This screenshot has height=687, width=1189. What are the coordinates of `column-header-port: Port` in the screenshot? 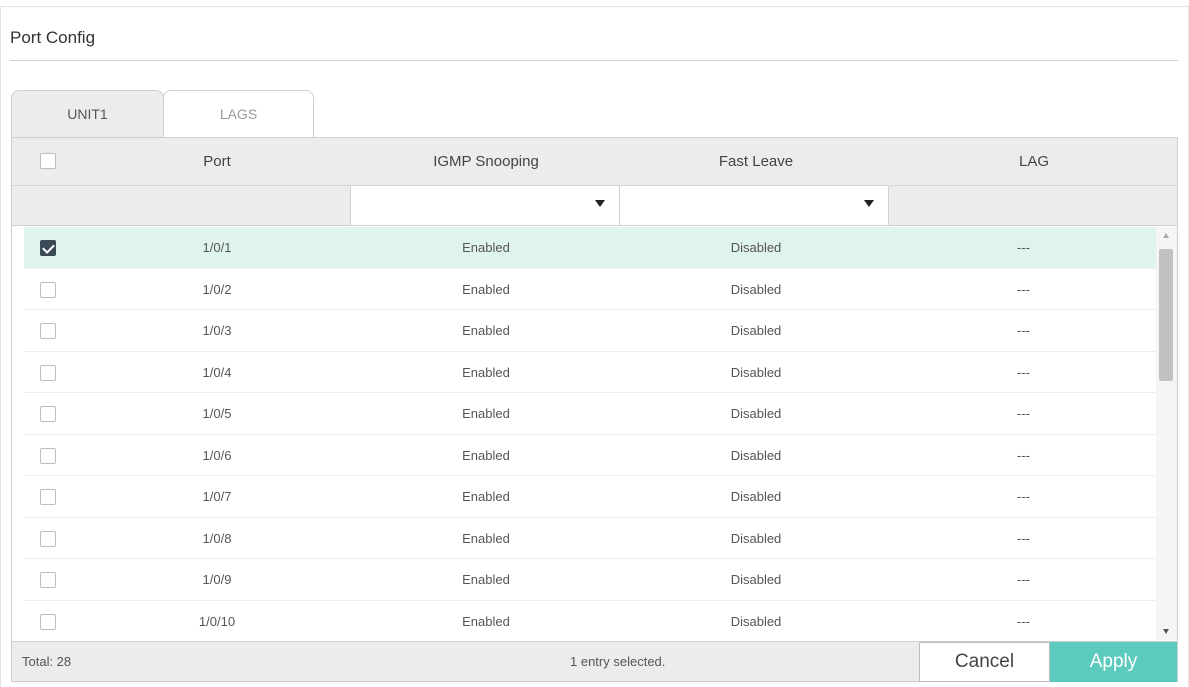 It's located at (217, 161).